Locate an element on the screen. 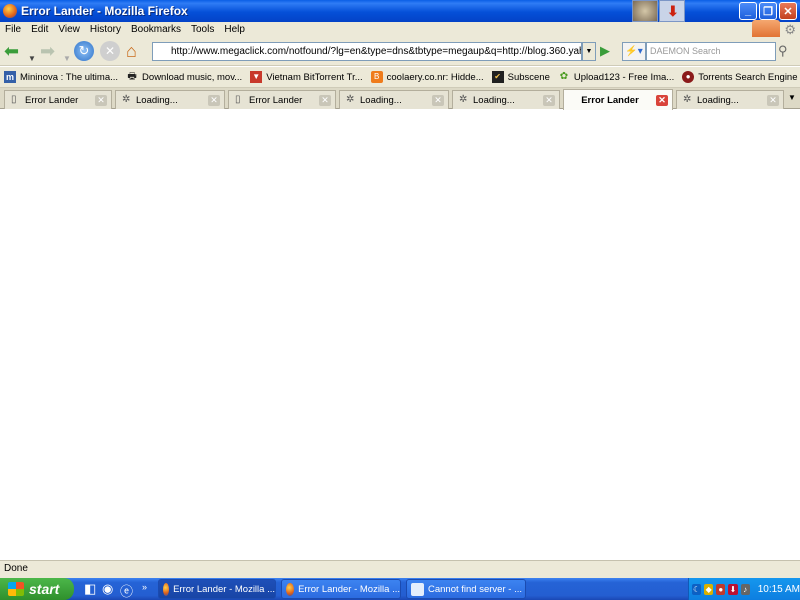  antivirus-tray-icon: ● is located at coordinates (721, 589).